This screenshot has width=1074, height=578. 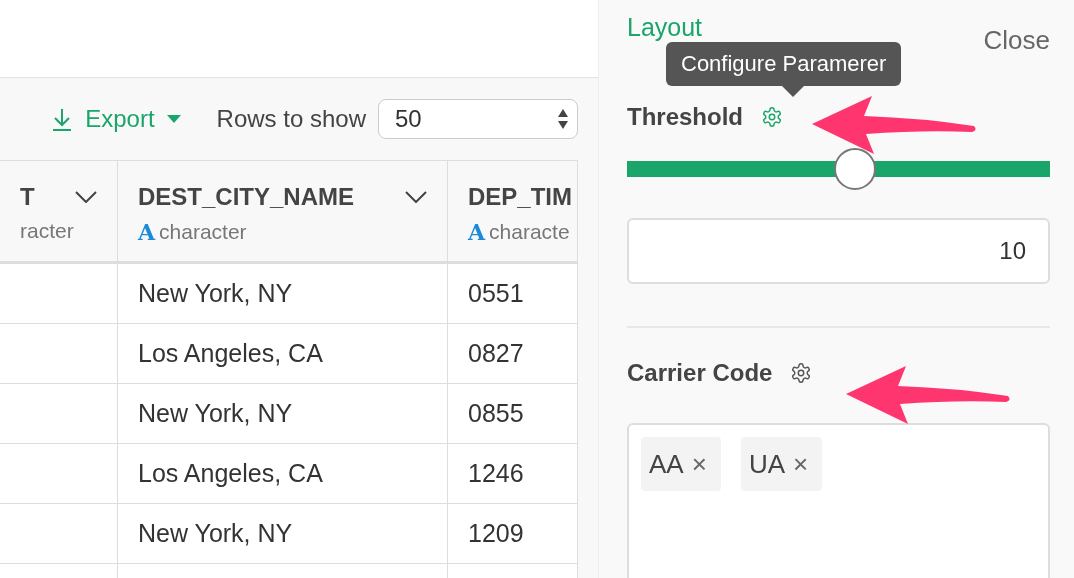 What do you see at coordinates (838, 500) in the screenshot?
I see `tag-select-field: AA × UA ×` at bounding box center [838, 500].